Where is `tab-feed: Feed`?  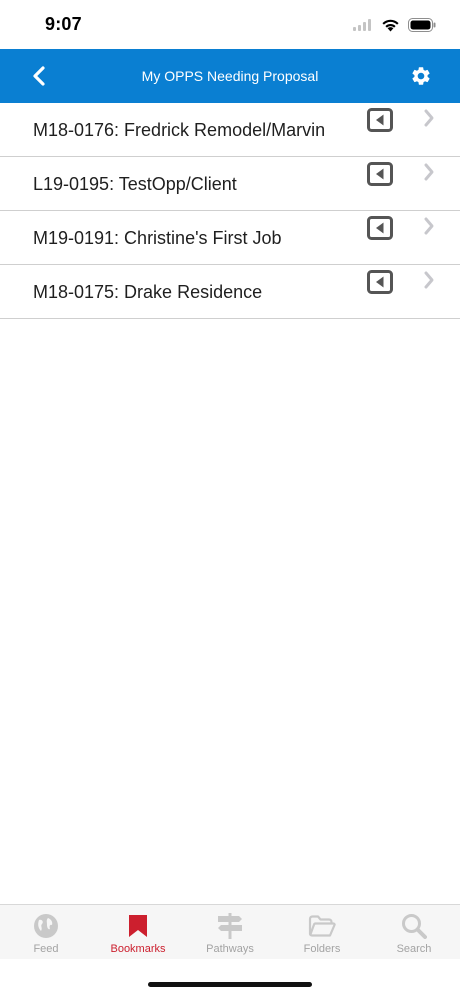 tab-feed: Feed is located at coordinates (46, 932).